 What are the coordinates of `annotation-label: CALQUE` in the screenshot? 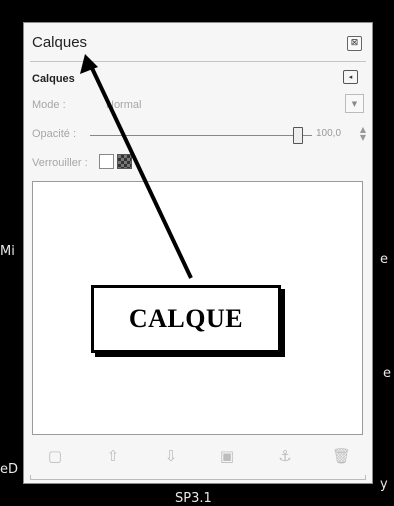 It's located at (186, 318).